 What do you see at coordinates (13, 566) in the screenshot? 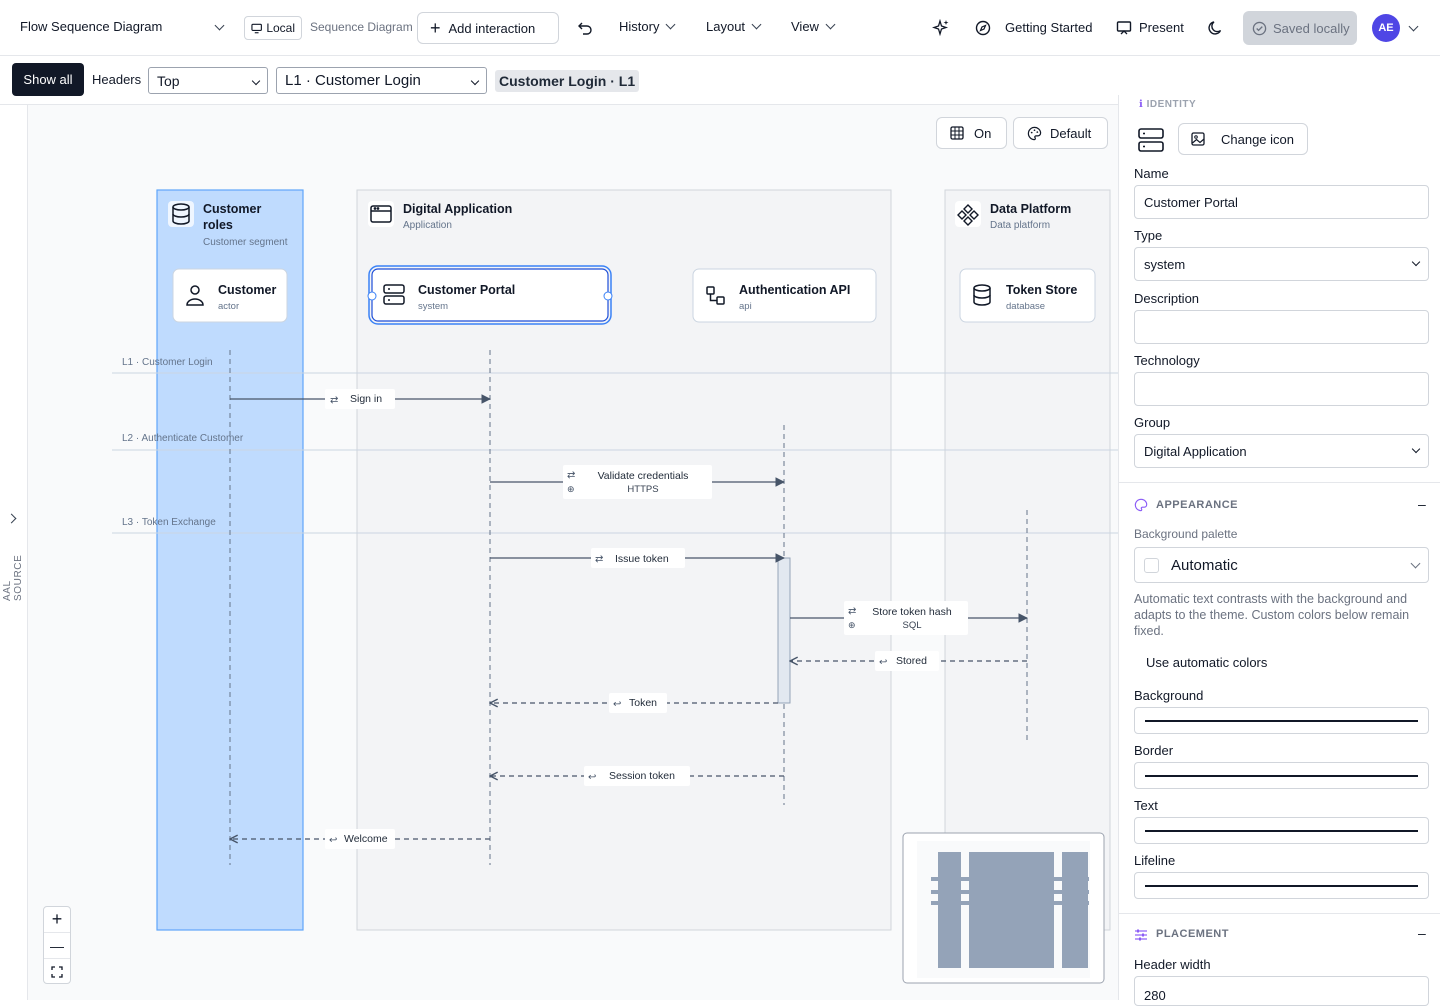
I see `aal-source-tab: AAL SOURCE` at bounding box center [13, 566].